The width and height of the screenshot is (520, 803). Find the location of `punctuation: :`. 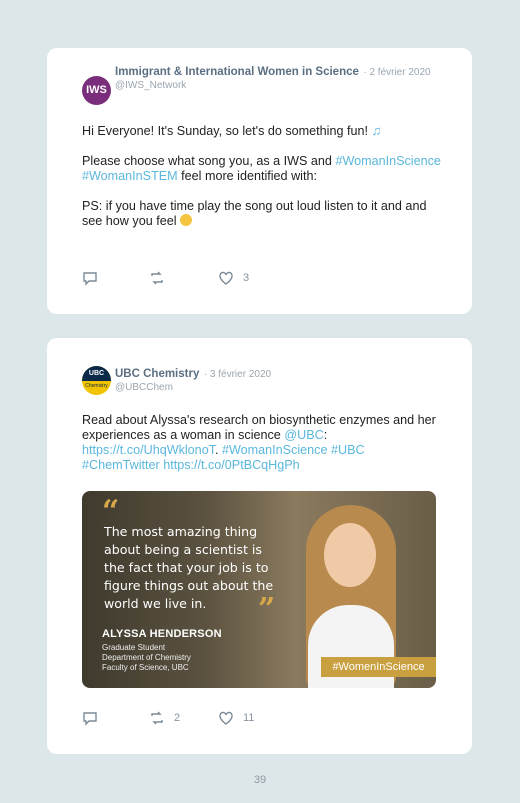

punctuation: : is located at coordinates (325, 435).